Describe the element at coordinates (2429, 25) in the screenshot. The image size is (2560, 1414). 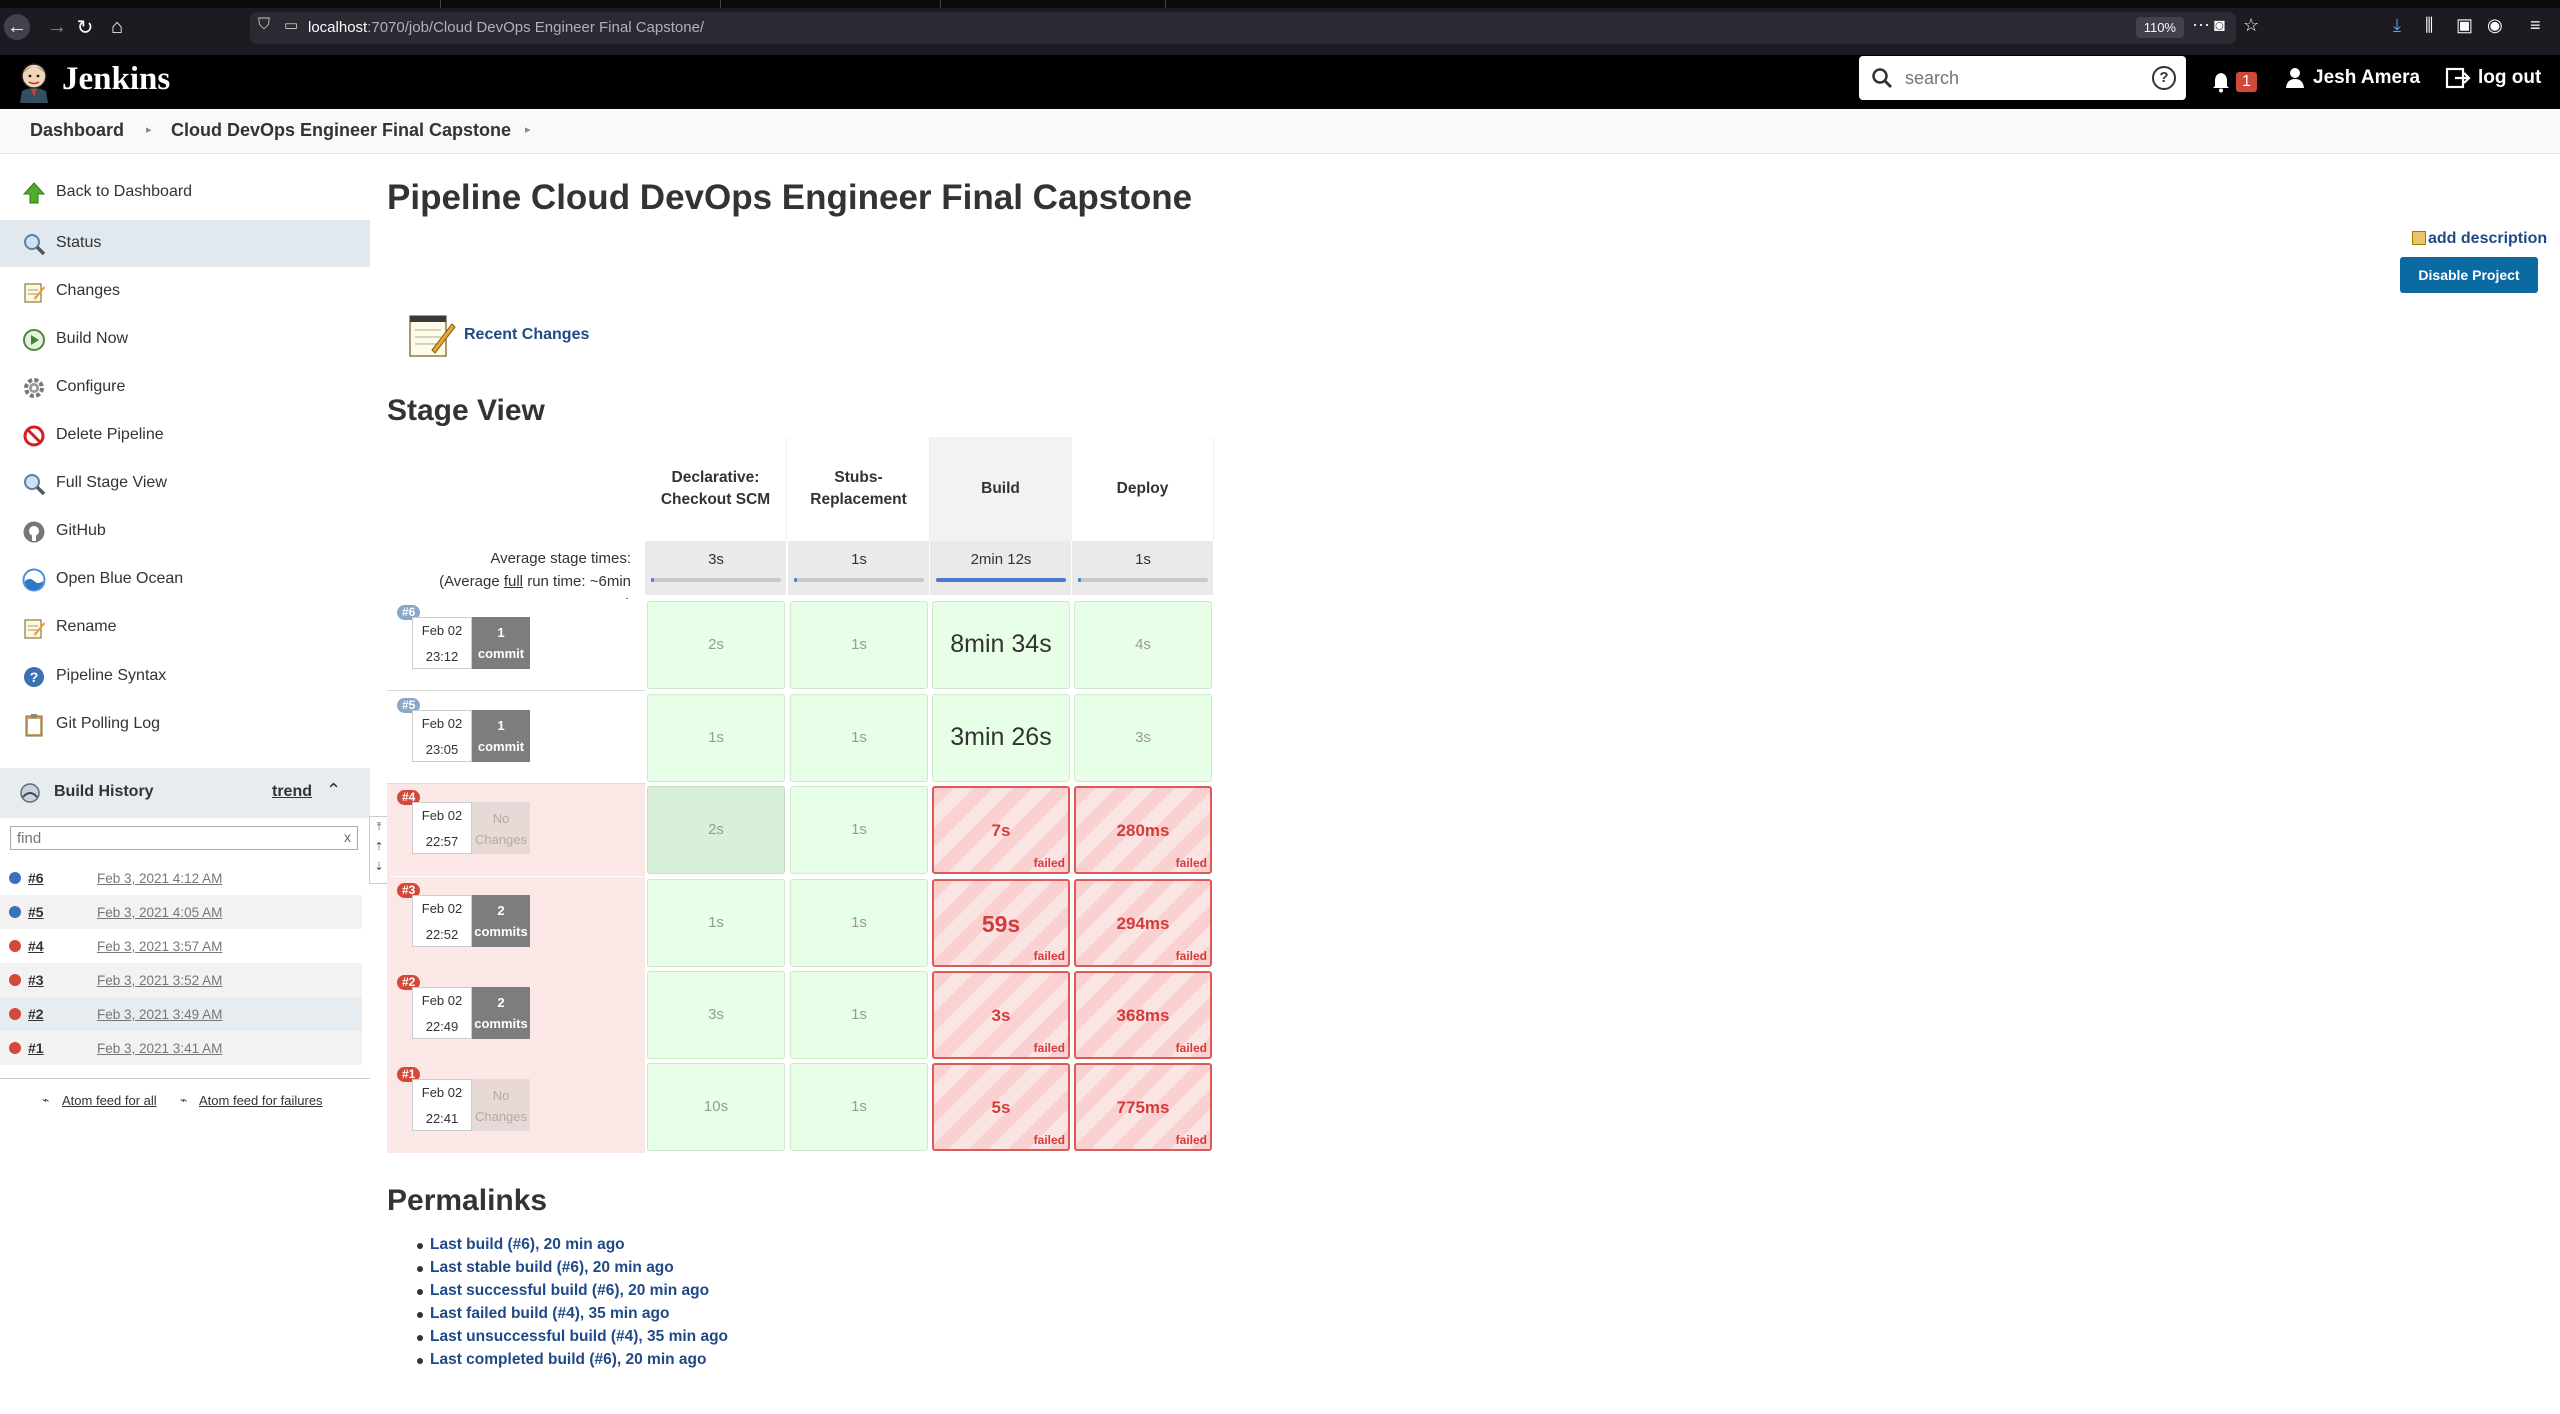
I see `library-icon: ⫼` at that location.